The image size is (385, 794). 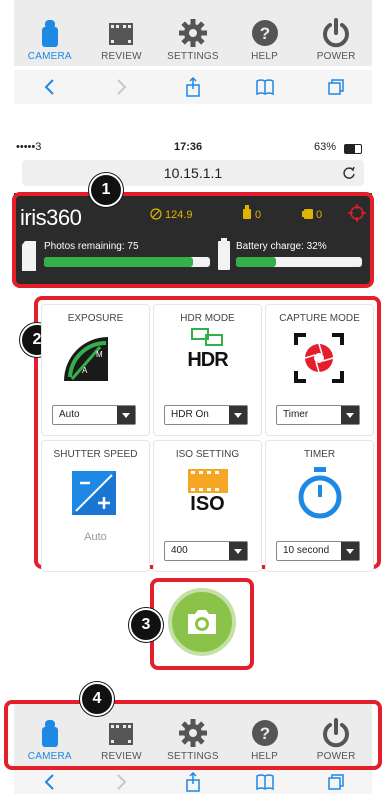 I want to click on camera-module-b-icon, so click(x=307, y=214).